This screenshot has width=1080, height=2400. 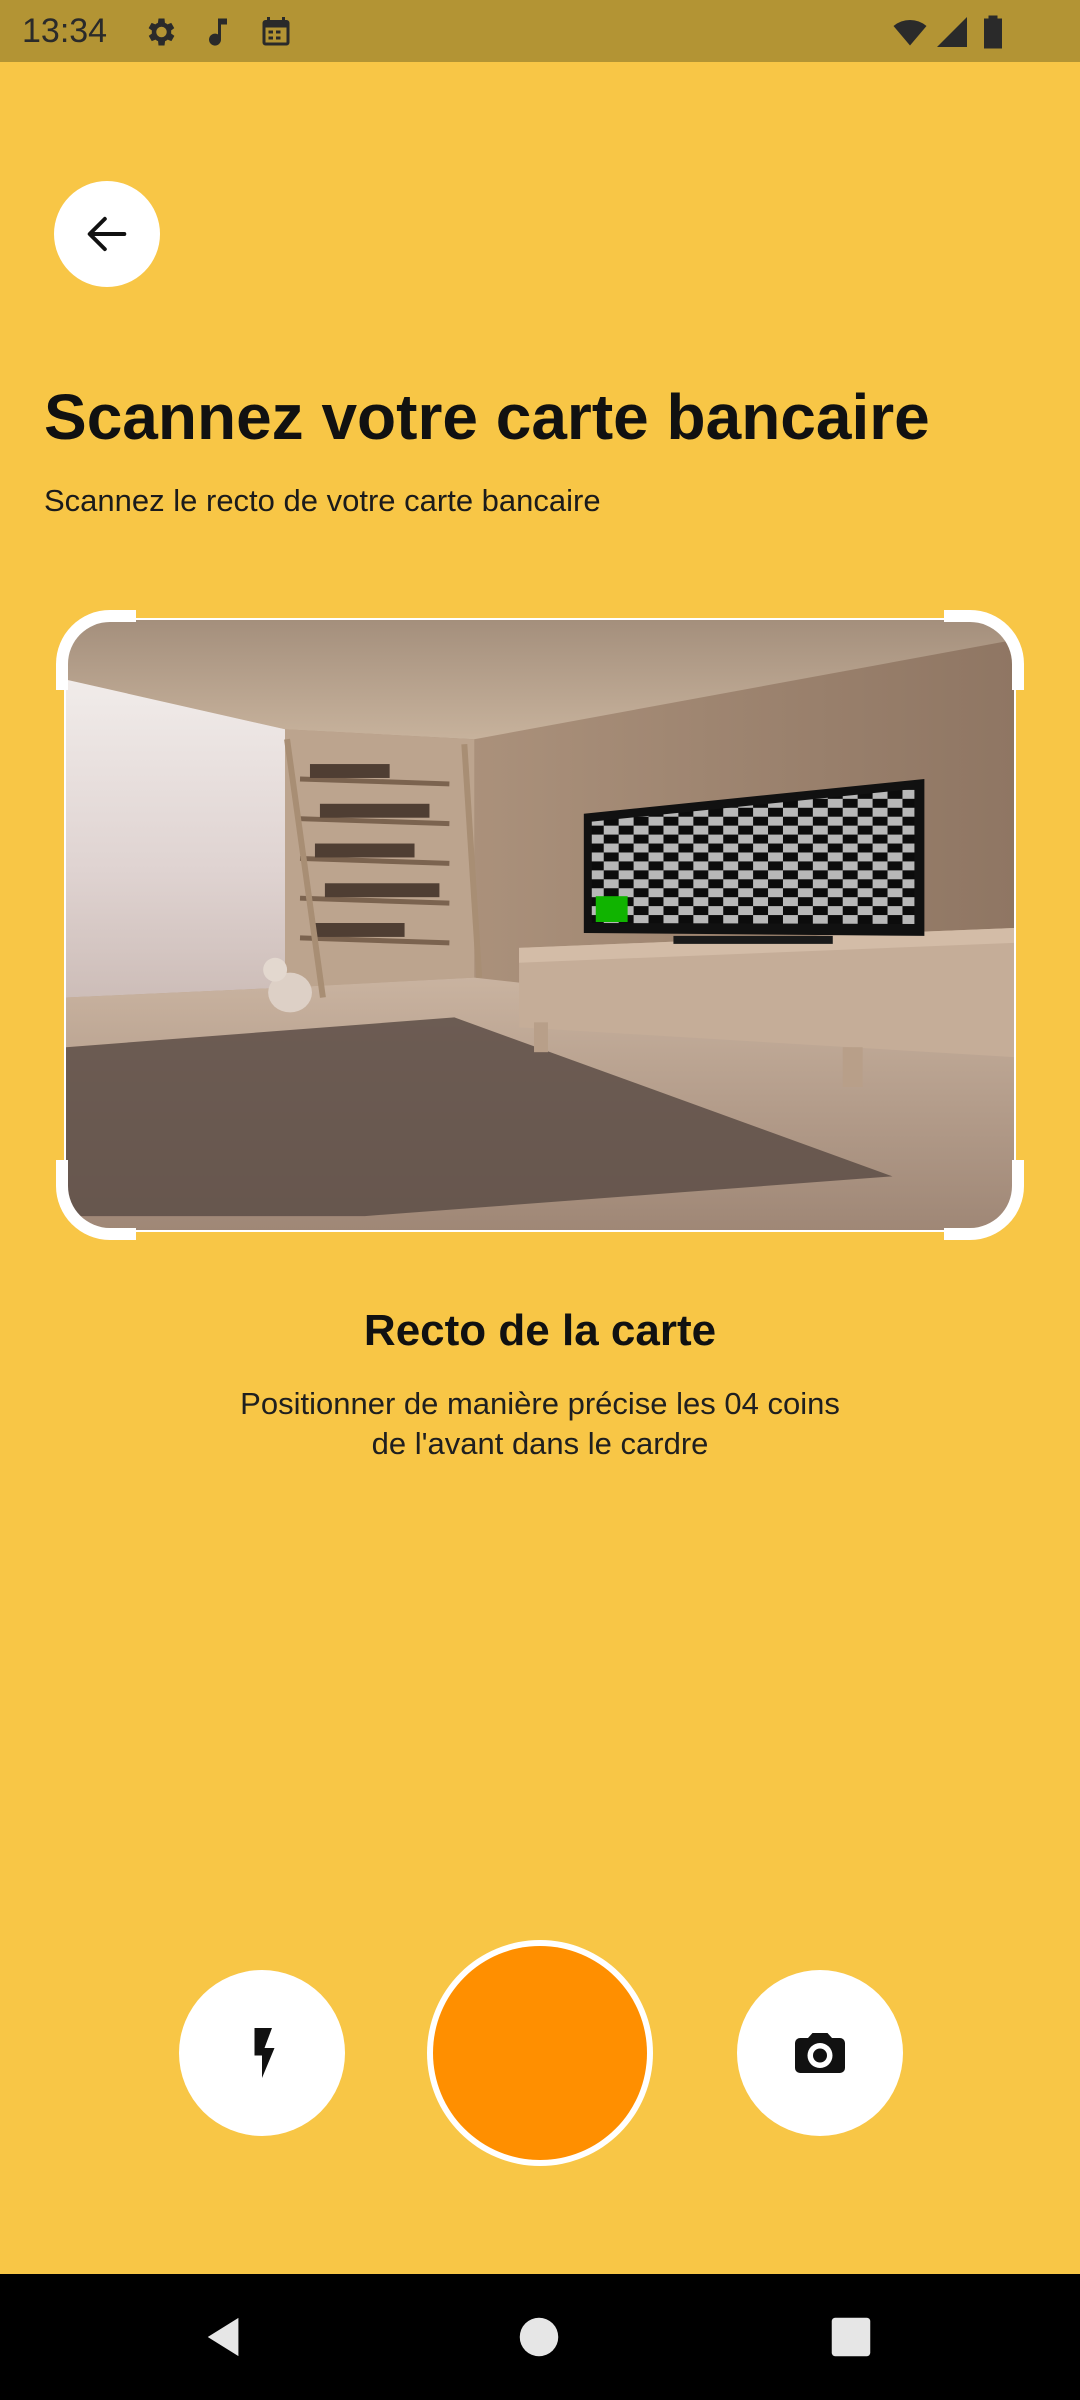 What do you see at coordinates (225, 2337) in the screenshot?
I see `back-triangle-icon` at bounding box center [225, 2337].